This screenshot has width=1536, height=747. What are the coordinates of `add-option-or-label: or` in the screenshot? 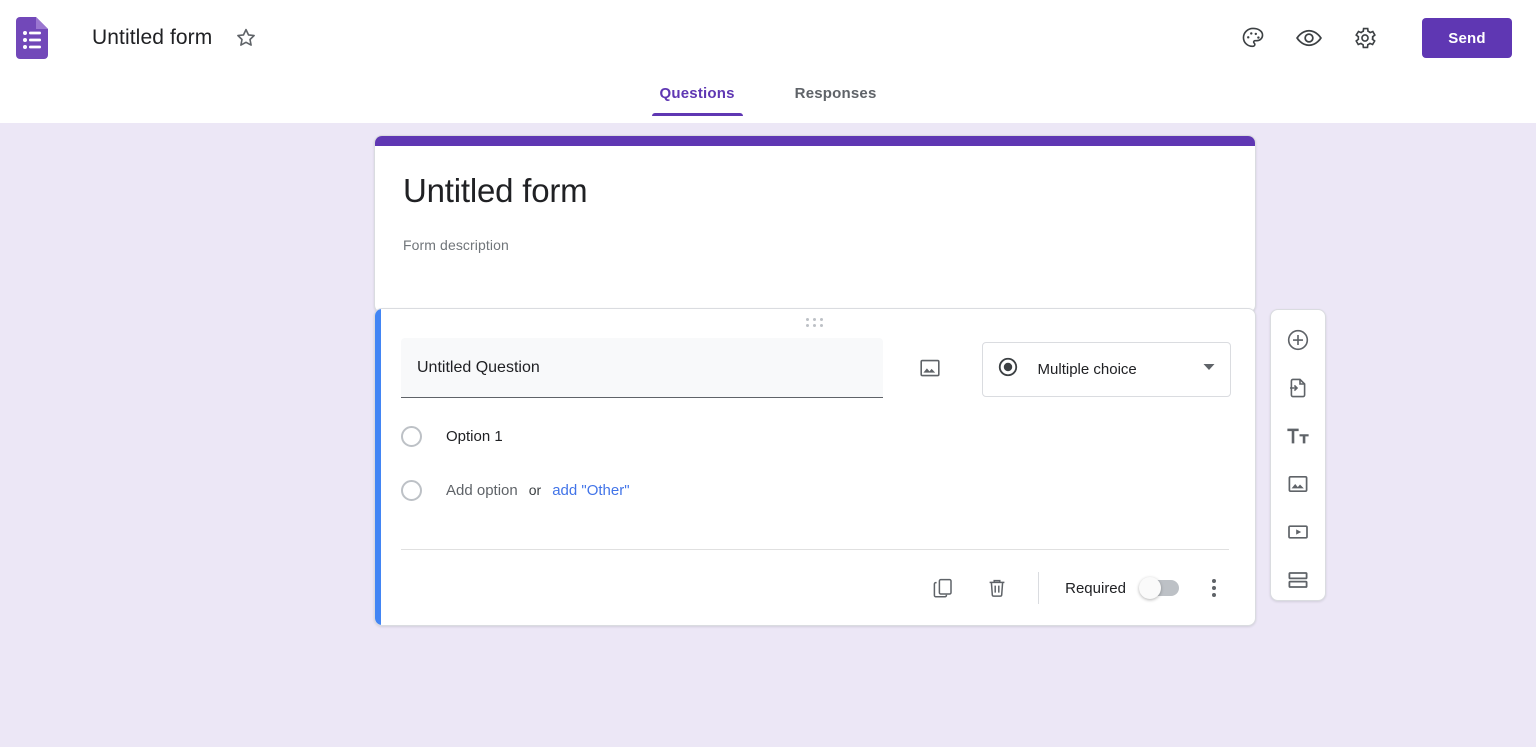 It's located at (535, 490).